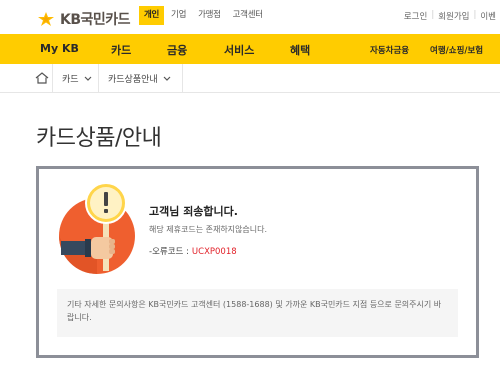 The image size is (500, 381). What do you see at coordinates (177, 50) in the screenshot?
I see `nav-item-finance: 금융` at bounding box center [177, 50].